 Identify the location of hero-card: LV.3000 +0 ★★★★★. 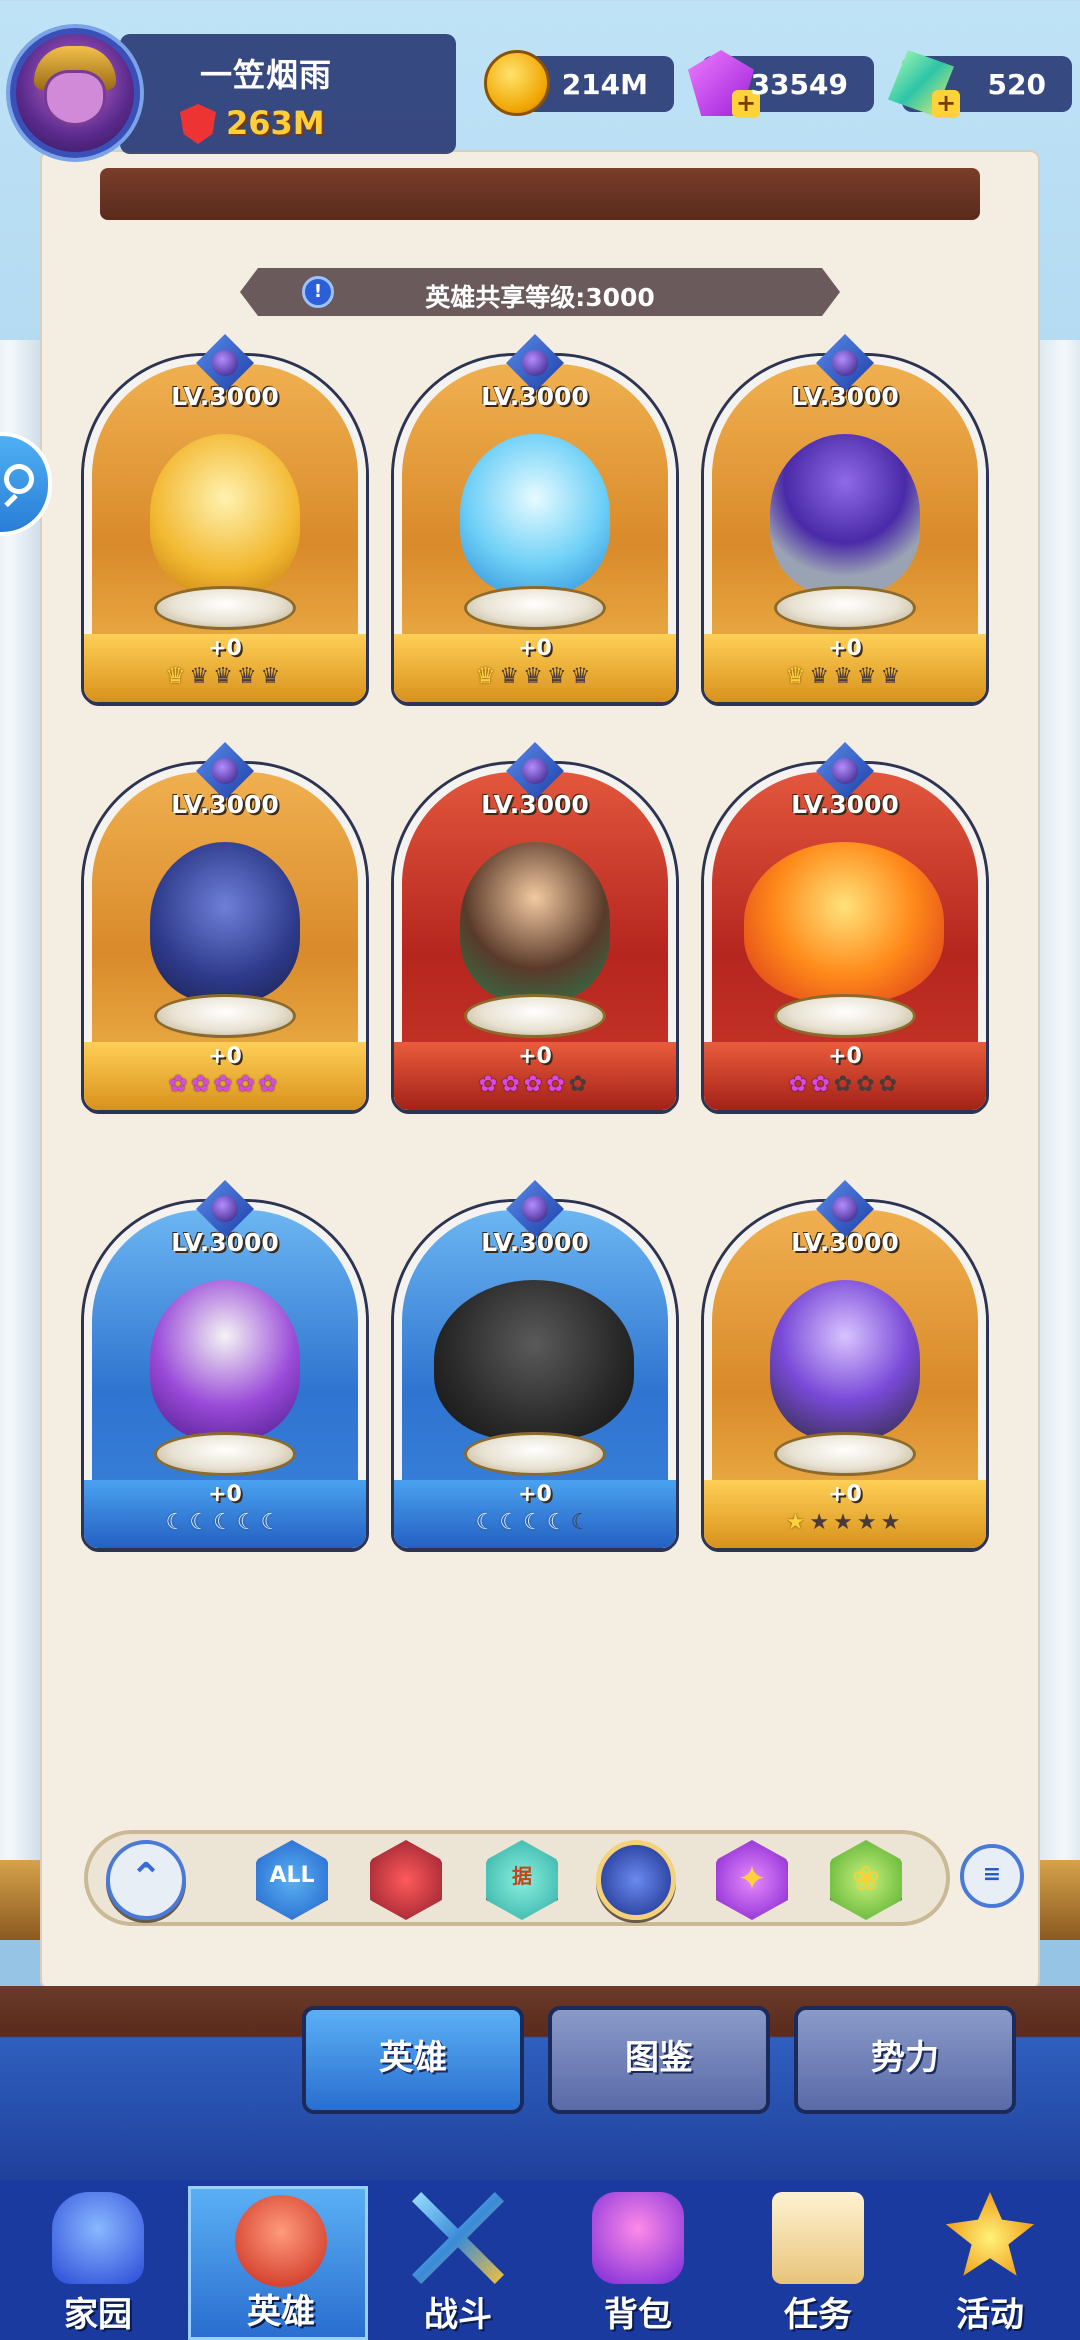
(845, 1364).